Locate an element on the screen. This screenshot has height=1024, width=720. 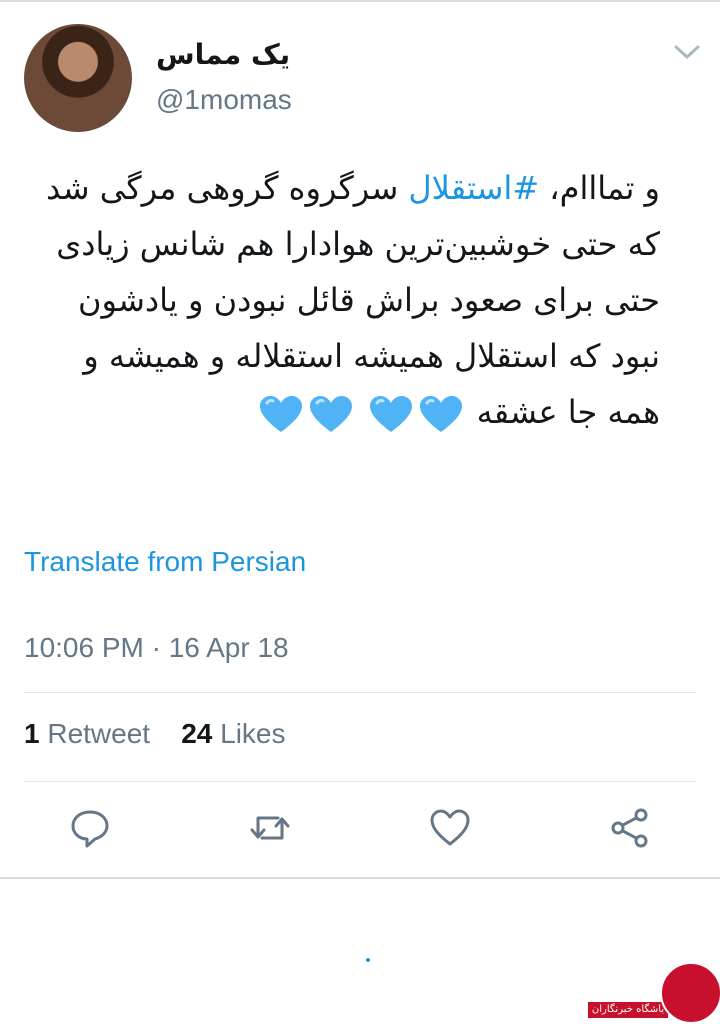
translate-link: Translate from Persian is located at coordinates (165, 562).